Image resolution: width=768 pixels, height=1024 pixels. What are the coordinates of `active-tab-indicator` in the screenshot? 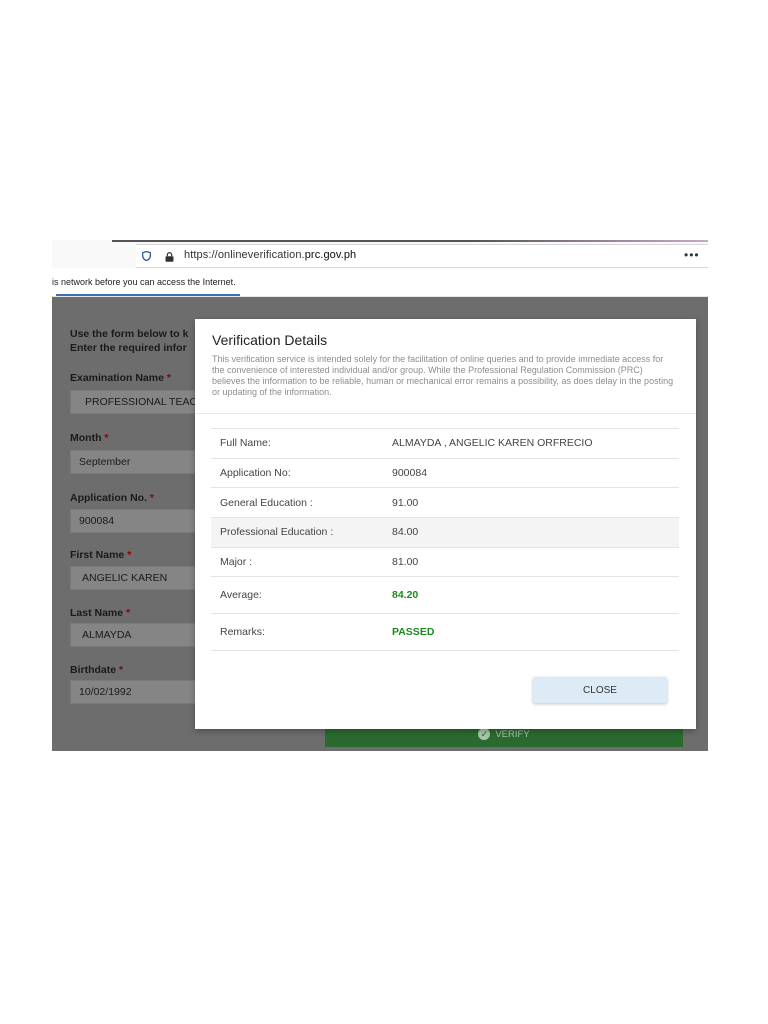 It's located at (148, 295).